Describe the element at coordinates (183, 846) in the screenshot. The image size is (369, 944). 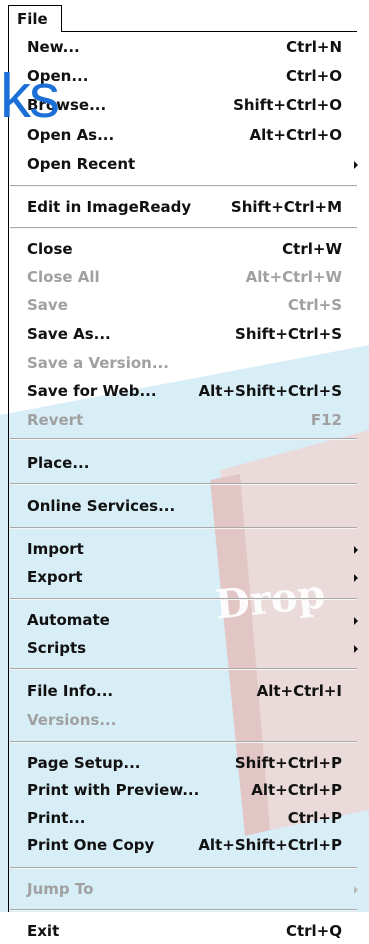
I see `menu-item-print-one-copy: Print One Copy Alt+Shift+Ctrl+P` at that location.